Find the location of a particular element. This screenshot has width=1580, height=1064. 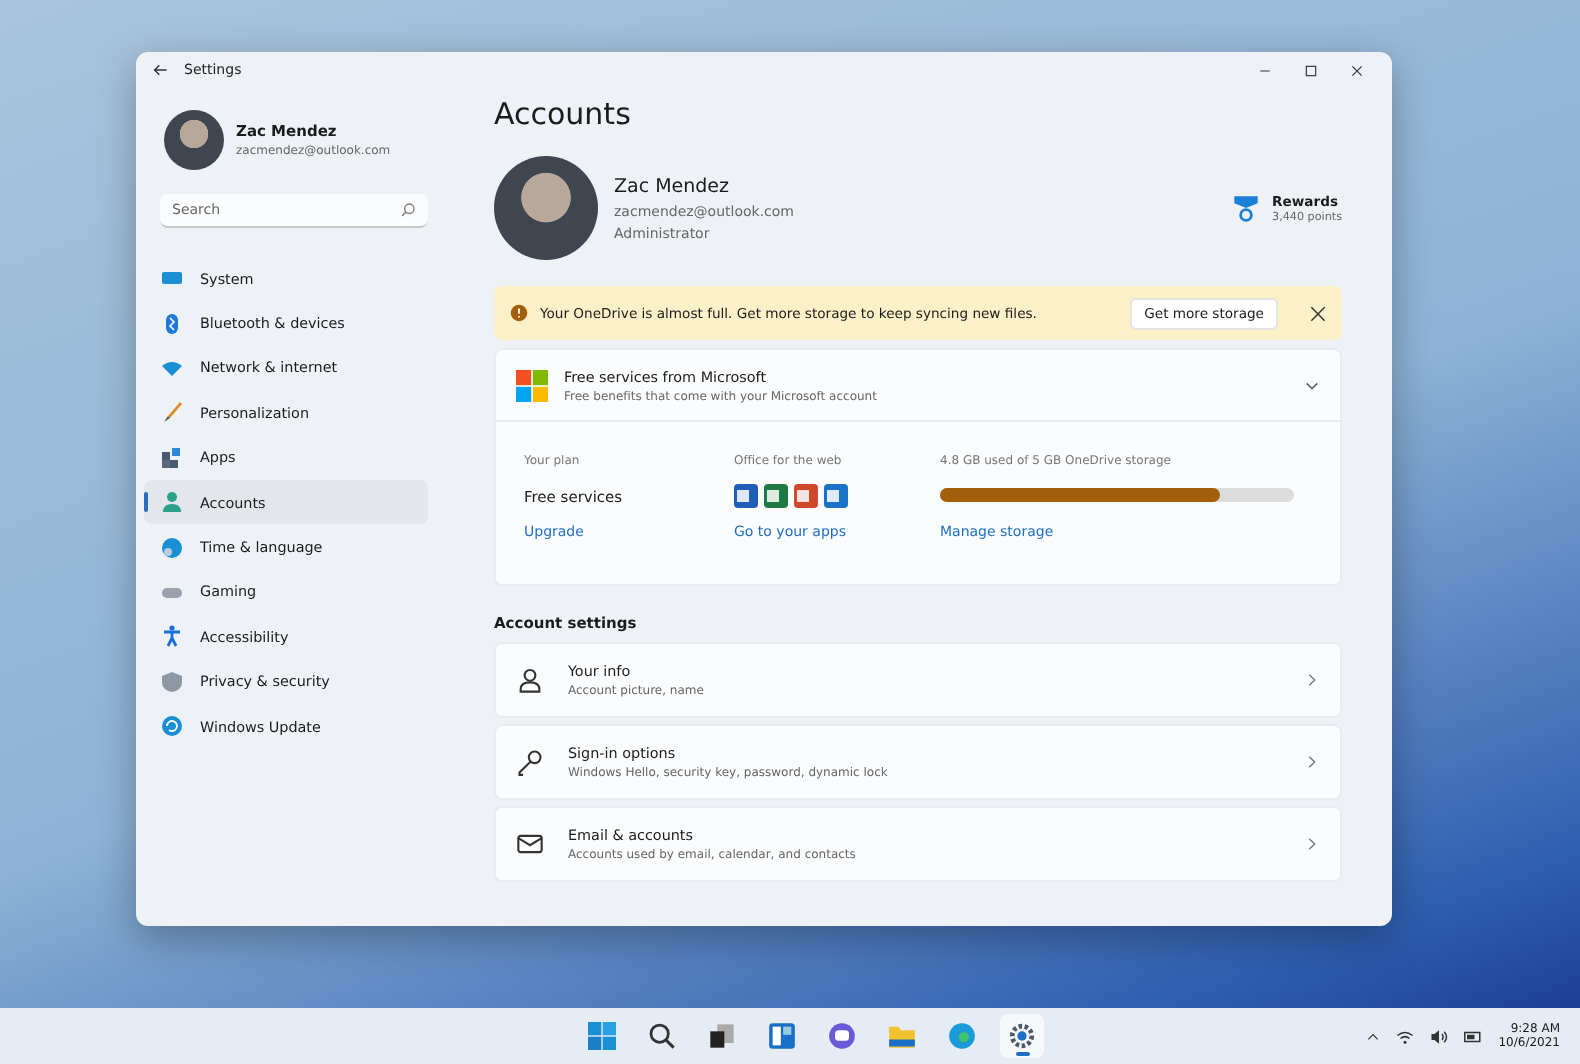

key-icon is located at coordinates (530, 762).